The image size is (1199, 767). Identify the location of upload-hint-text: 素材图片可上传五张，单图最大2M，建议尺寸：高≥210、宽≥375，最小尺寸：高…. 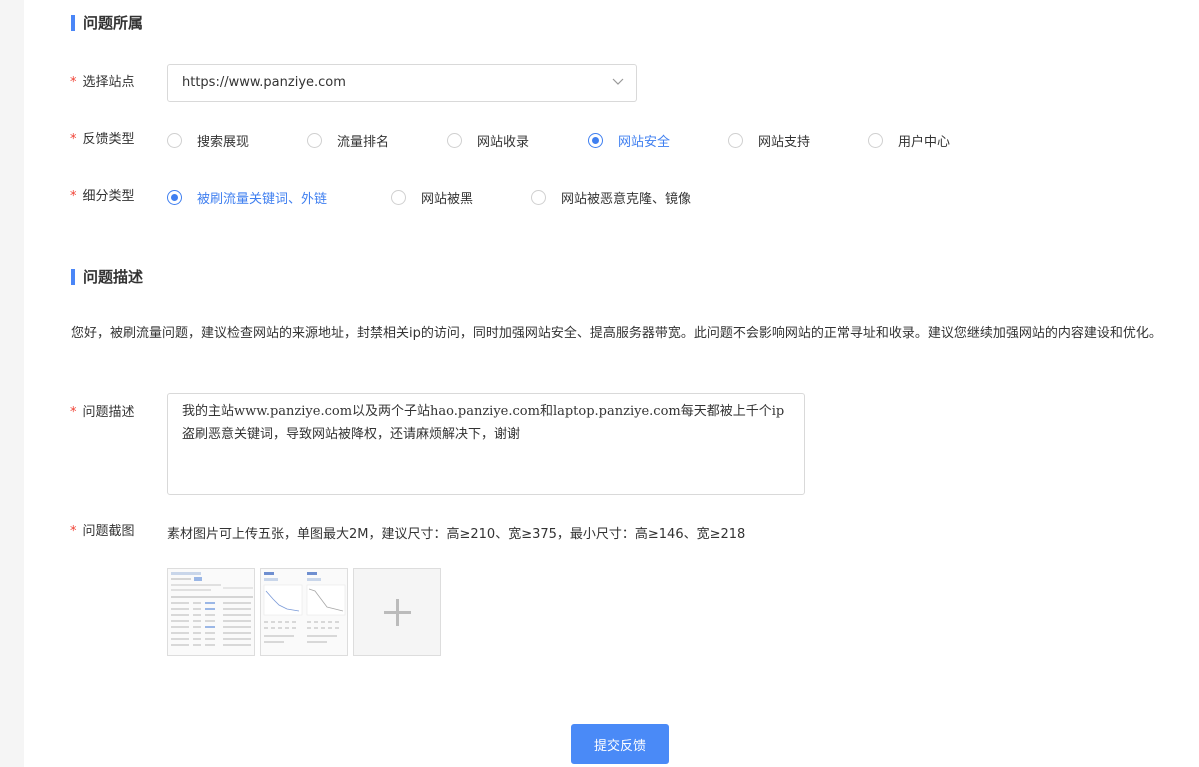
(456, 534).